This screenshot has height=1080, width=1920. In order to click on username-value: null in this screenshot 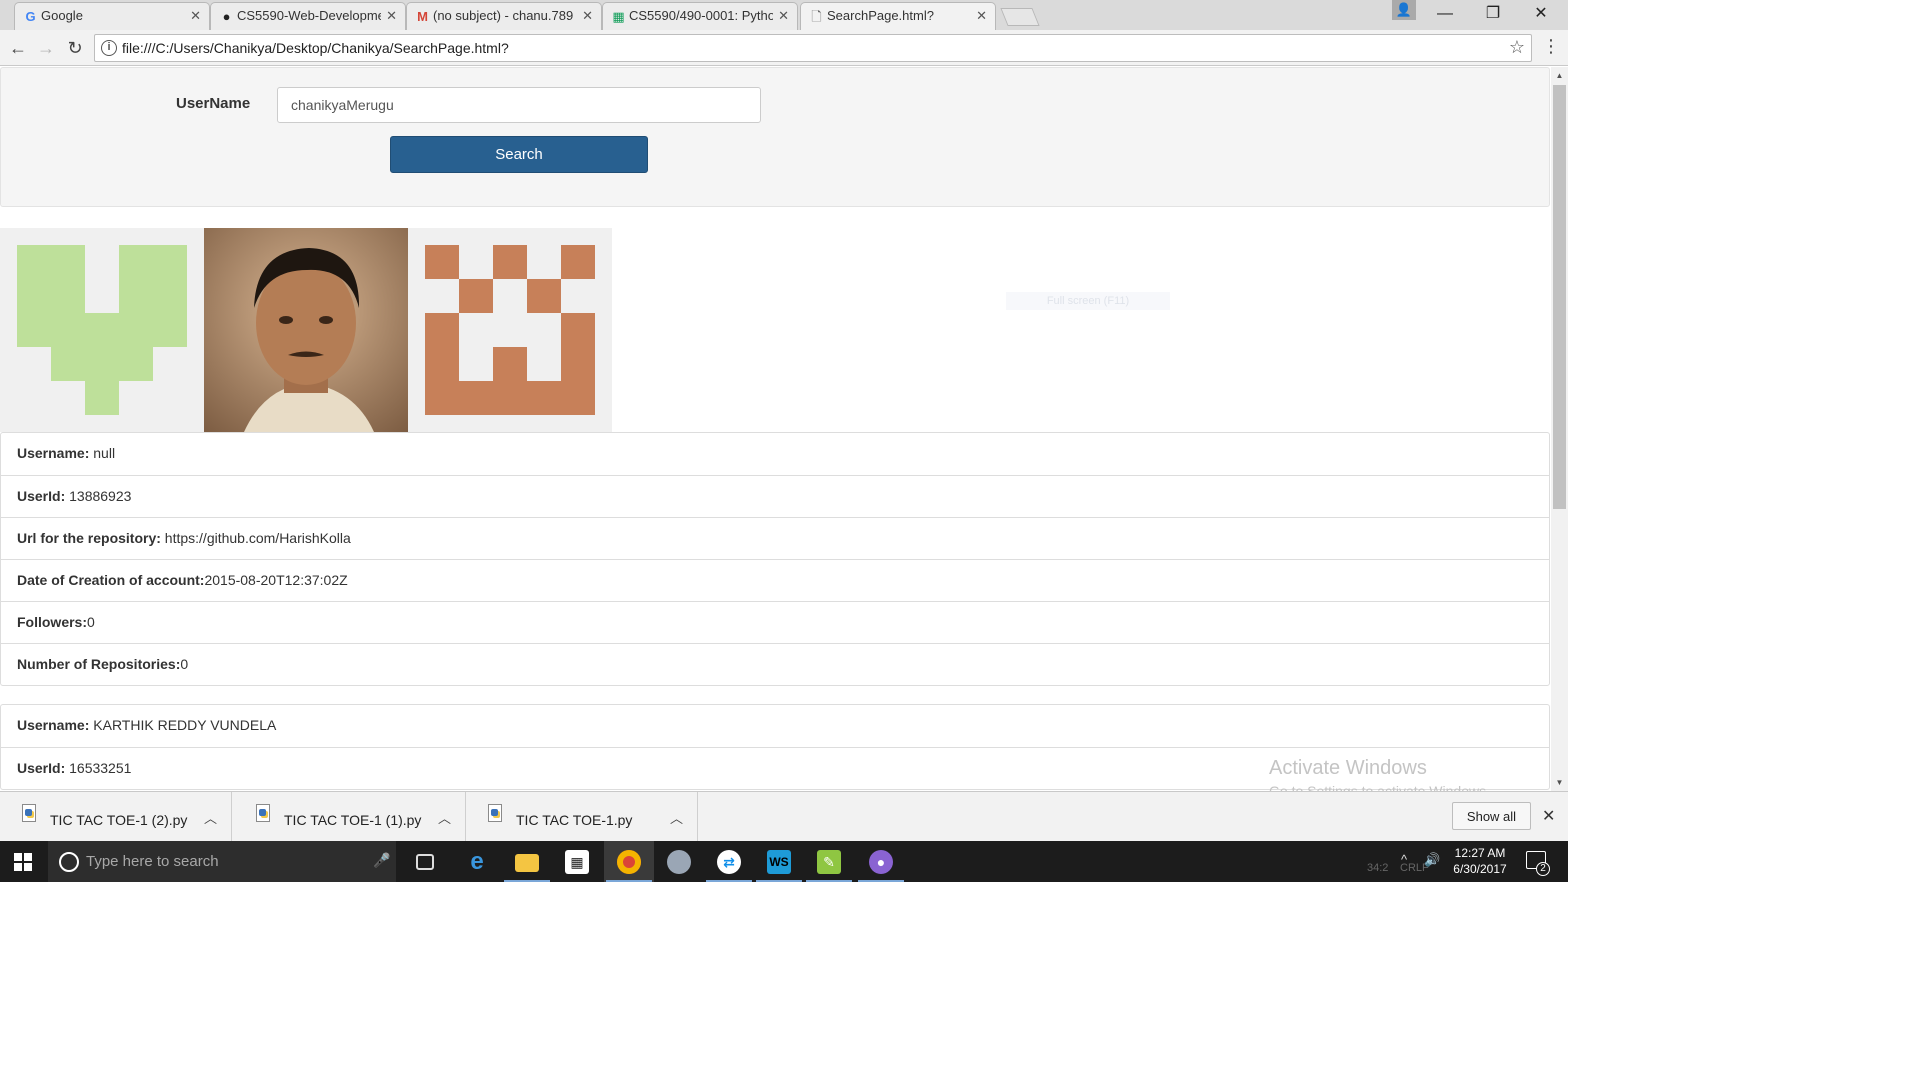, I will do `click(104, 453)`.